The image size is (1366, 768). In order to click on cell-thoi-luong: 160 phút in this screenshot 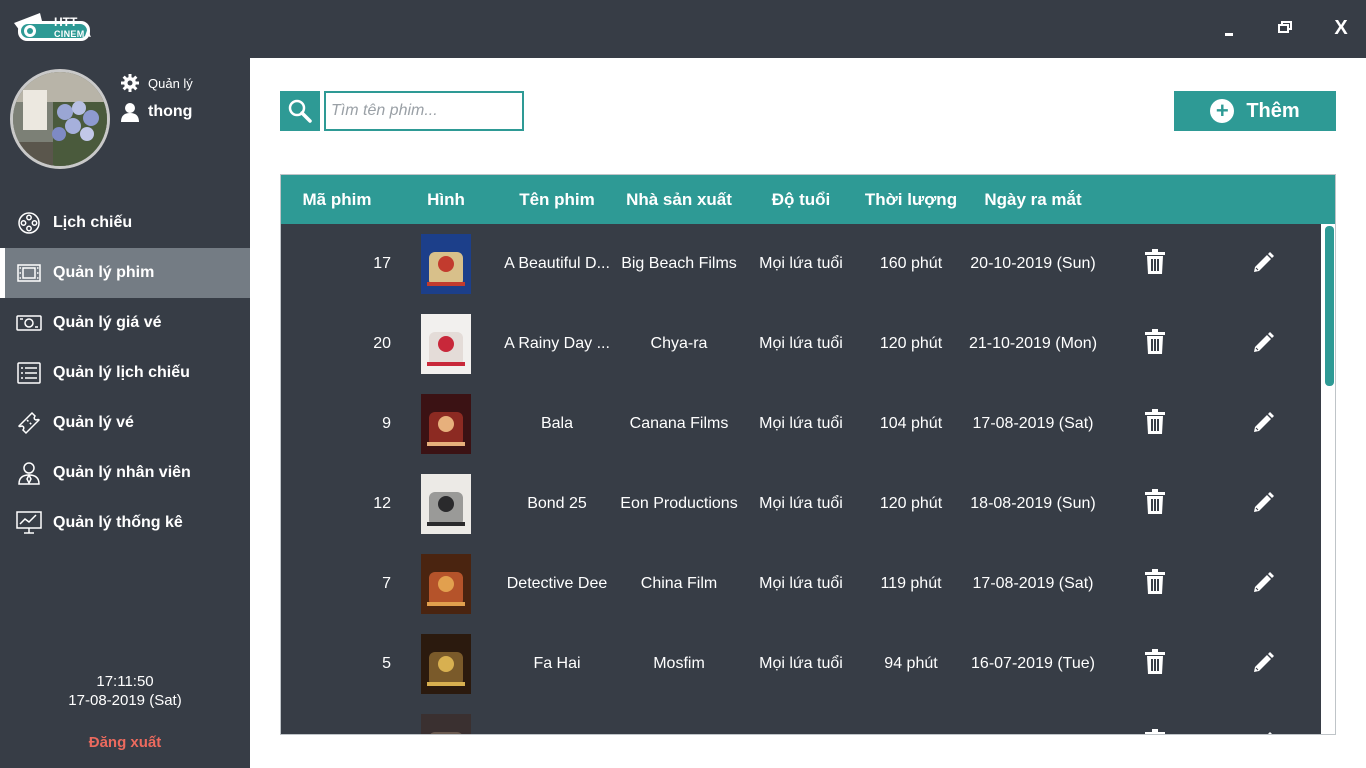, I will do `click(911, 263)`.